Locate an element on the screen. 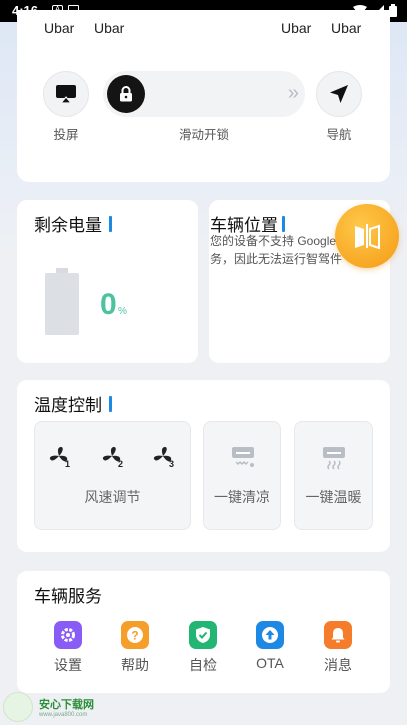  fan-icon: 3 is located at coordinates (163, 458).